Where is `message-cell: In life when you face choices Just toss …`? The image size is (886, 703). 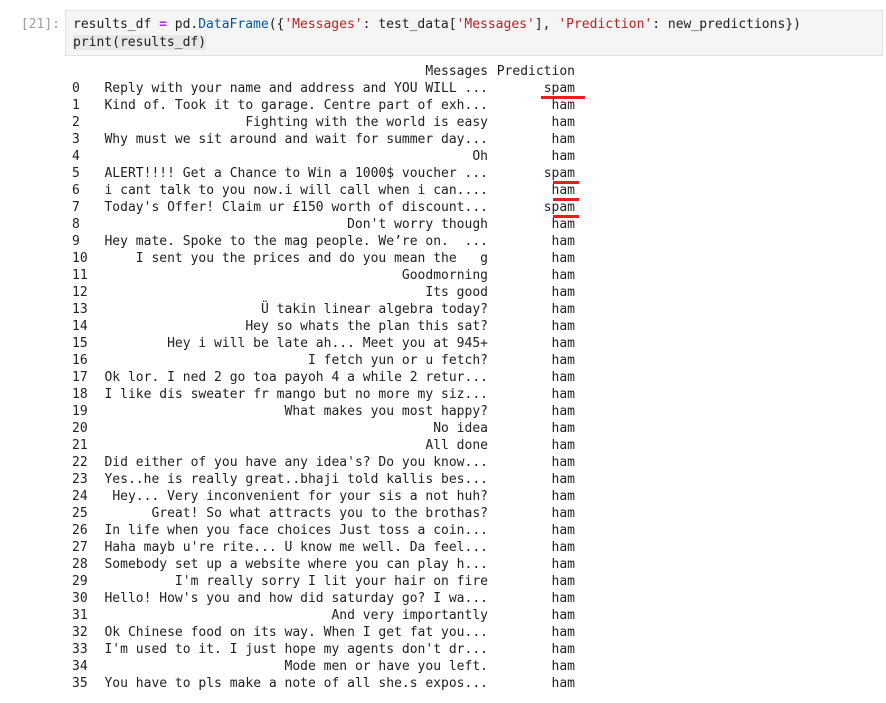
message-cell: In life when you face choices Just toss … is located at coordinates (296, 530).